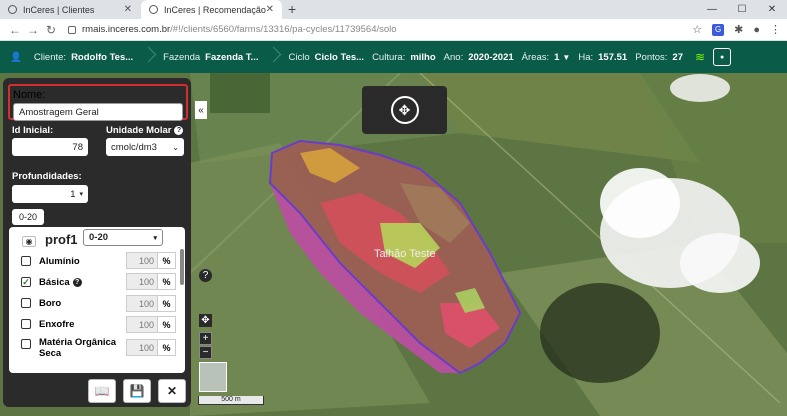 This screenshot has width=787, height=416. I want to click on nutrient-row-enxofre: Enxofre, so click(47, 324).